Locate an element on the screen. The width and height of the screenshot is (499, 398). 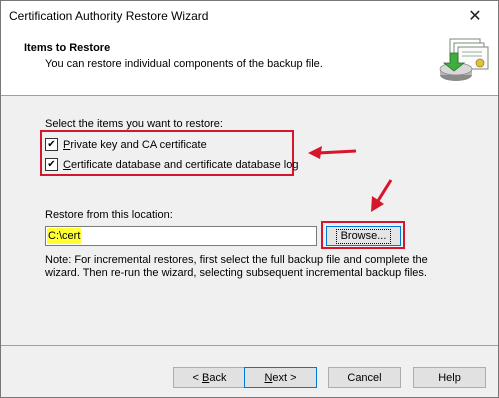
select-items-label: Select the items you want to restore: is located at coordinates (134, 124).